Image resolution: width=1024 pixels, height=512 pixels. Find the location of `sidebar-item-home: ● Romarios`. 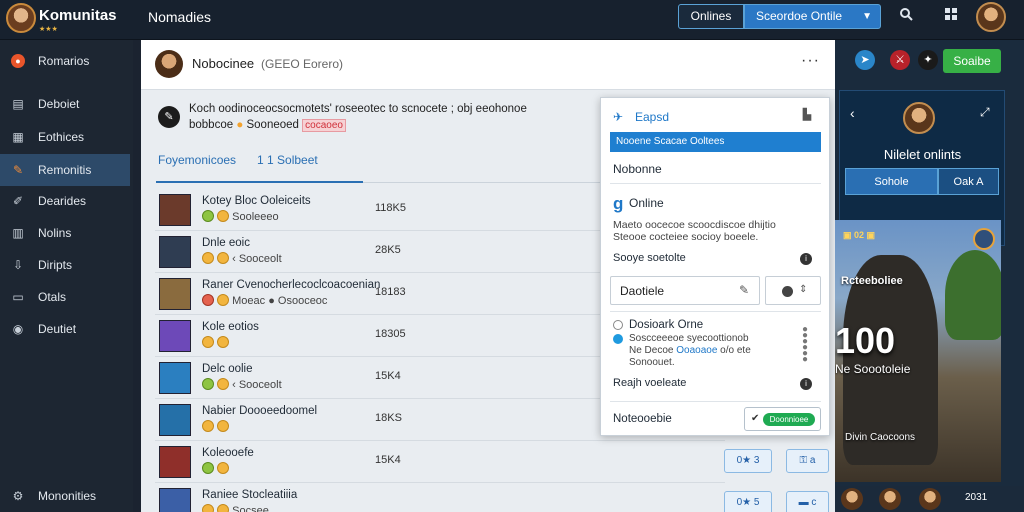

sidebar-item-home: ● Romarios is located at coordinates (65, 61).